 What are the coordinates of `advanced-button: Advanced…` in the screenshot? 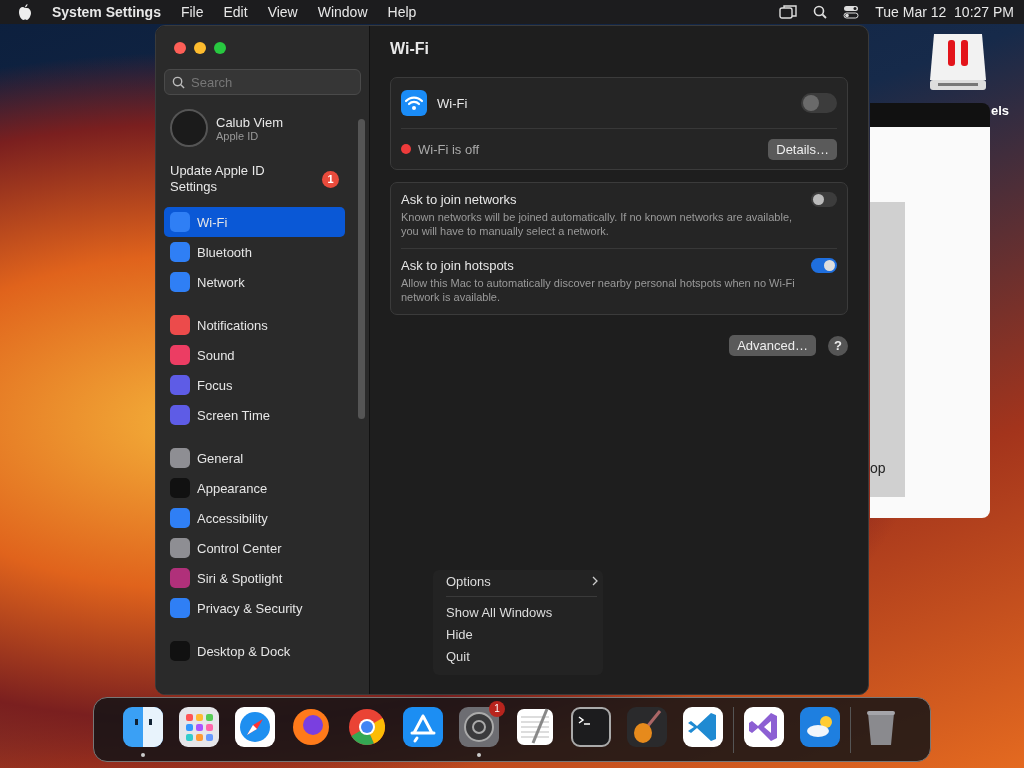 It's located at (772, 345).